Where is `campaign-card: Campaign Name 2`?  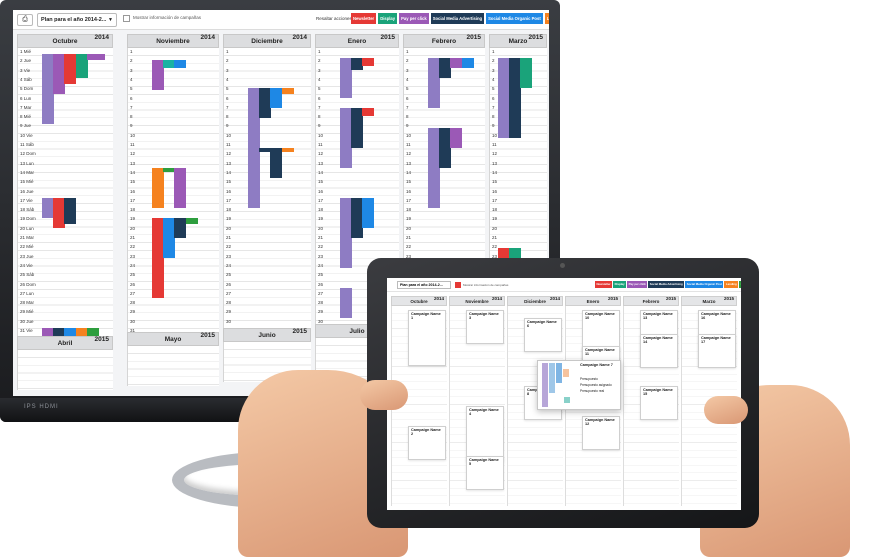
campaign-card: Campaign Name 2 is located at coordinates (427, 443).